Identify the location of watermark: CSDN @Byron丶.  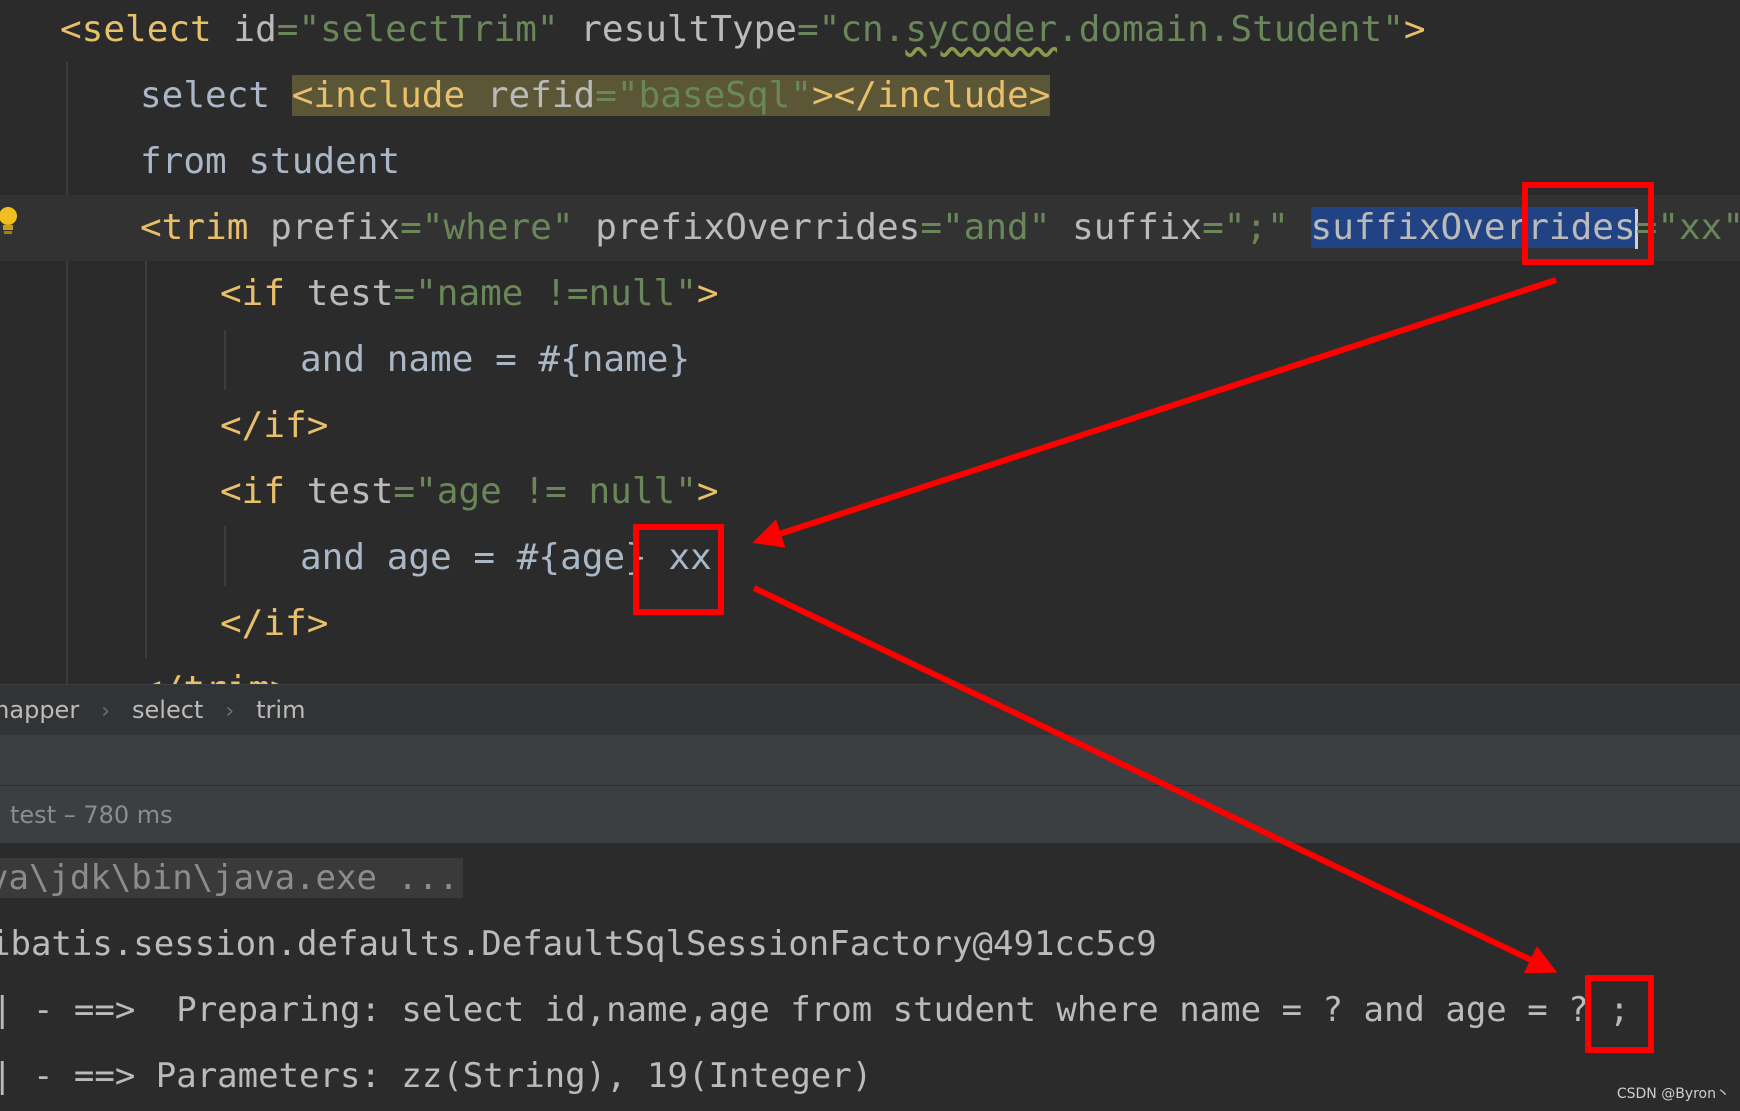
(1673, 1093).